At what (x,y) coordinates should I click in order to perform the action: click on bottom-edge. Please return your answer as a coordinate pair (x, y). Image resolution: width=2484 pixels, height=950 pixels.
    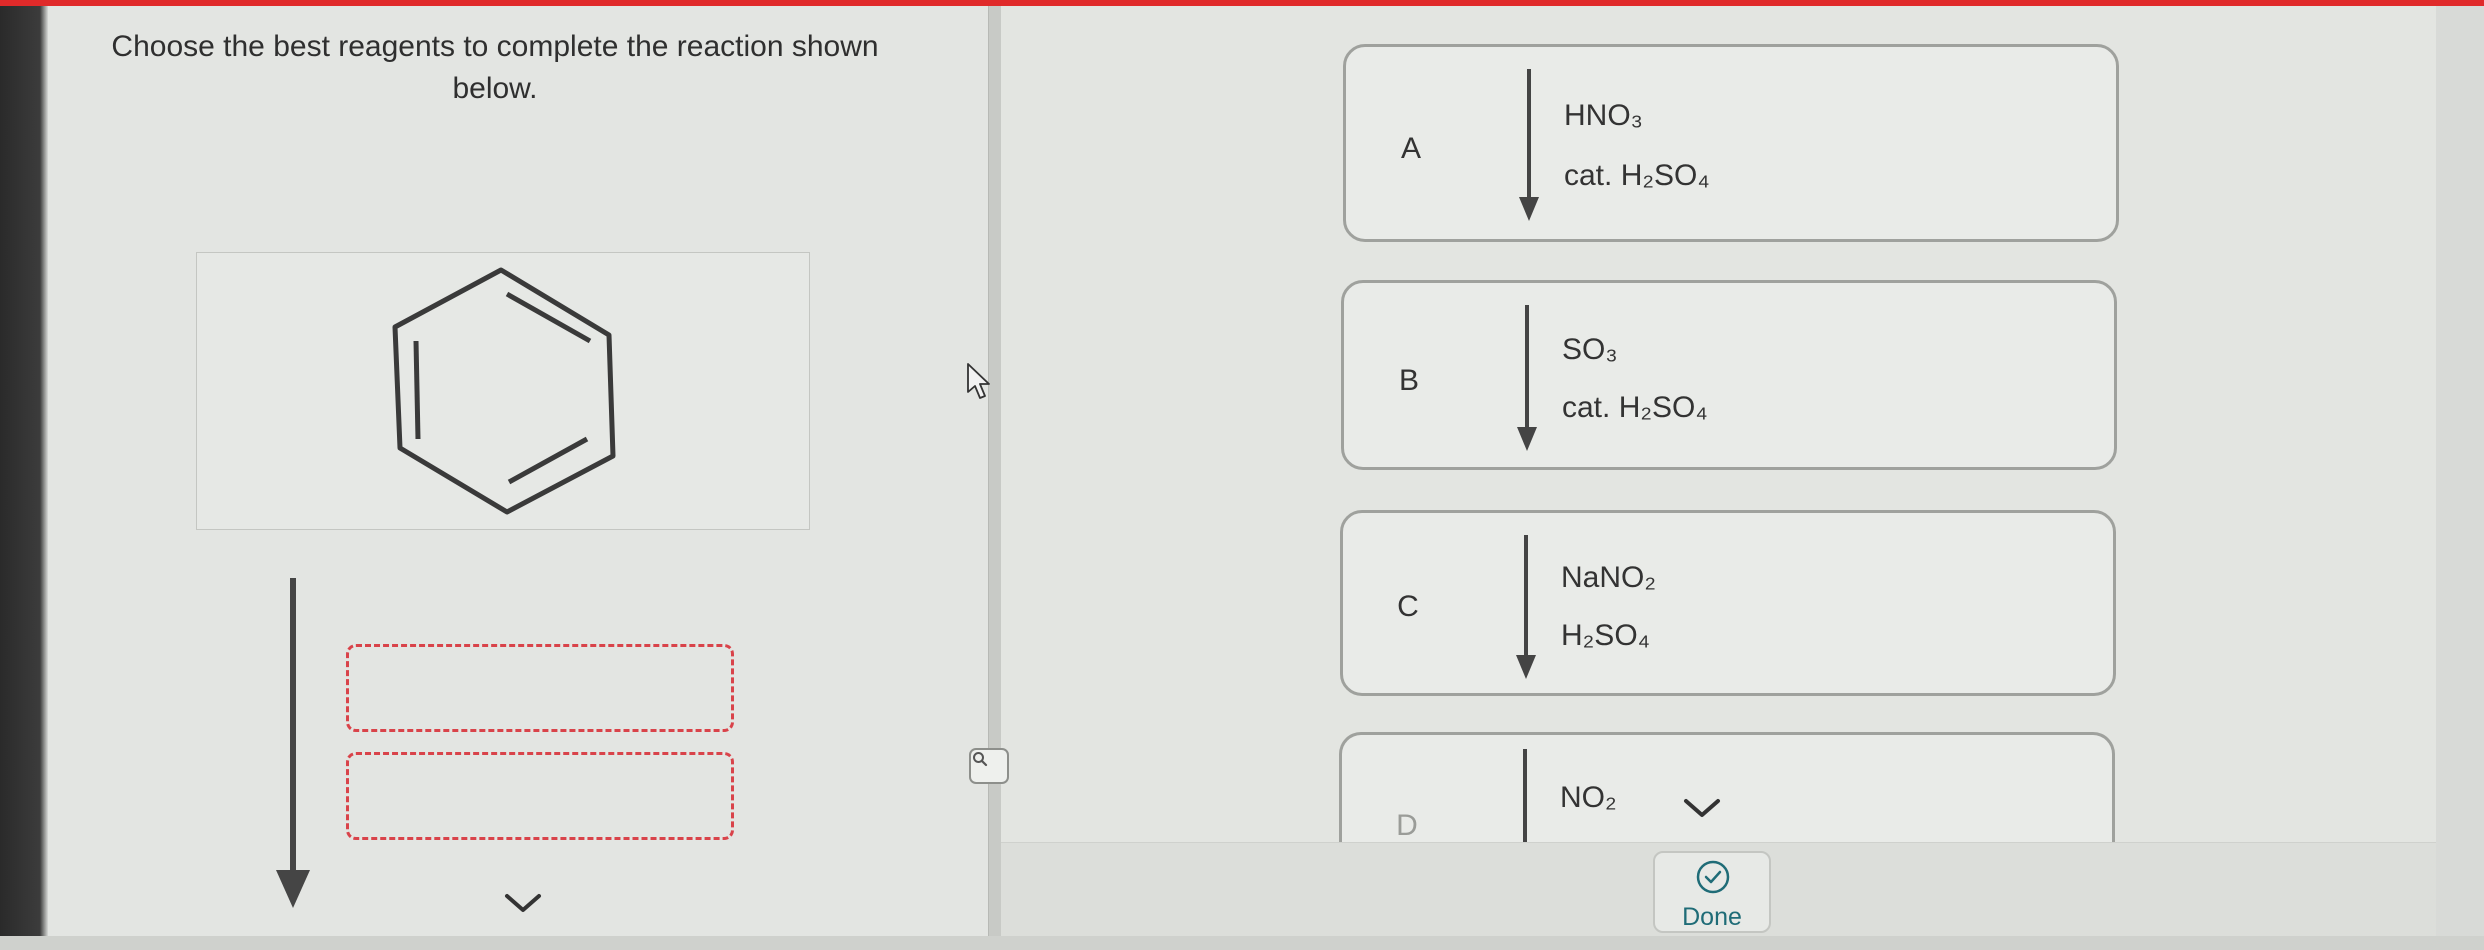
    Looking at the image, I should click on (1242, 943).